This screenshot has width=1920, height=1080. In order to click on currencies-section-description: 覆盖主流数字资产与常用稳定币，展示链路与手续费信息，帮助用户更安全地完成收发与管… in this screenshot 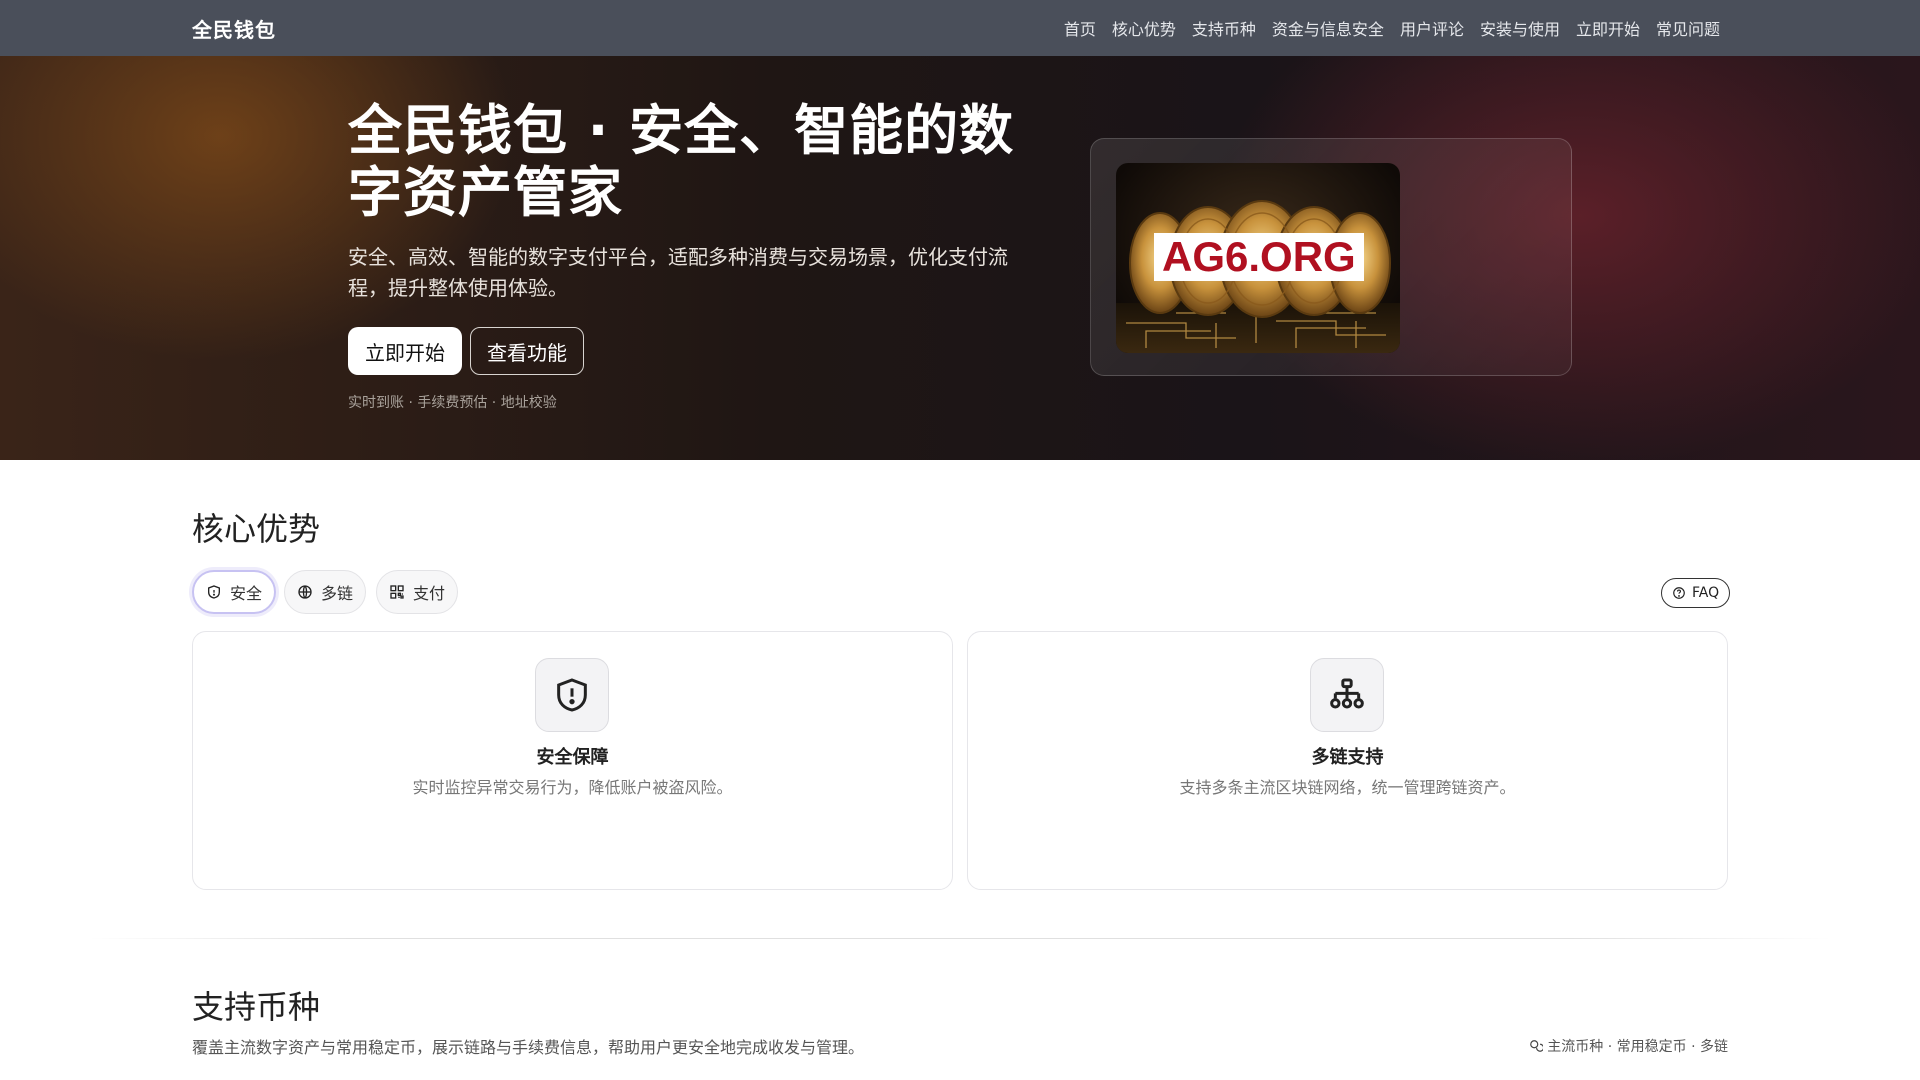, I will do `click(528, 1047)`.